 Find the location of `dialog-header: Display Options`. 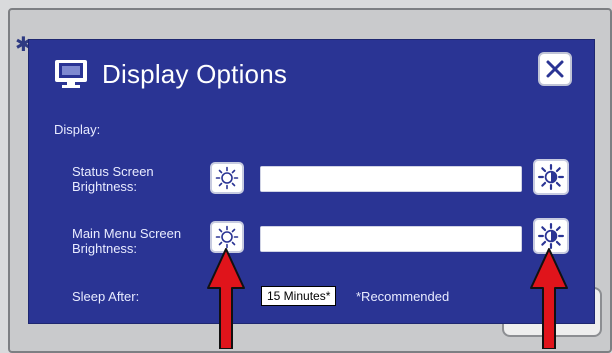

dialog-header: Display Options is located at coordinates (170, 74).